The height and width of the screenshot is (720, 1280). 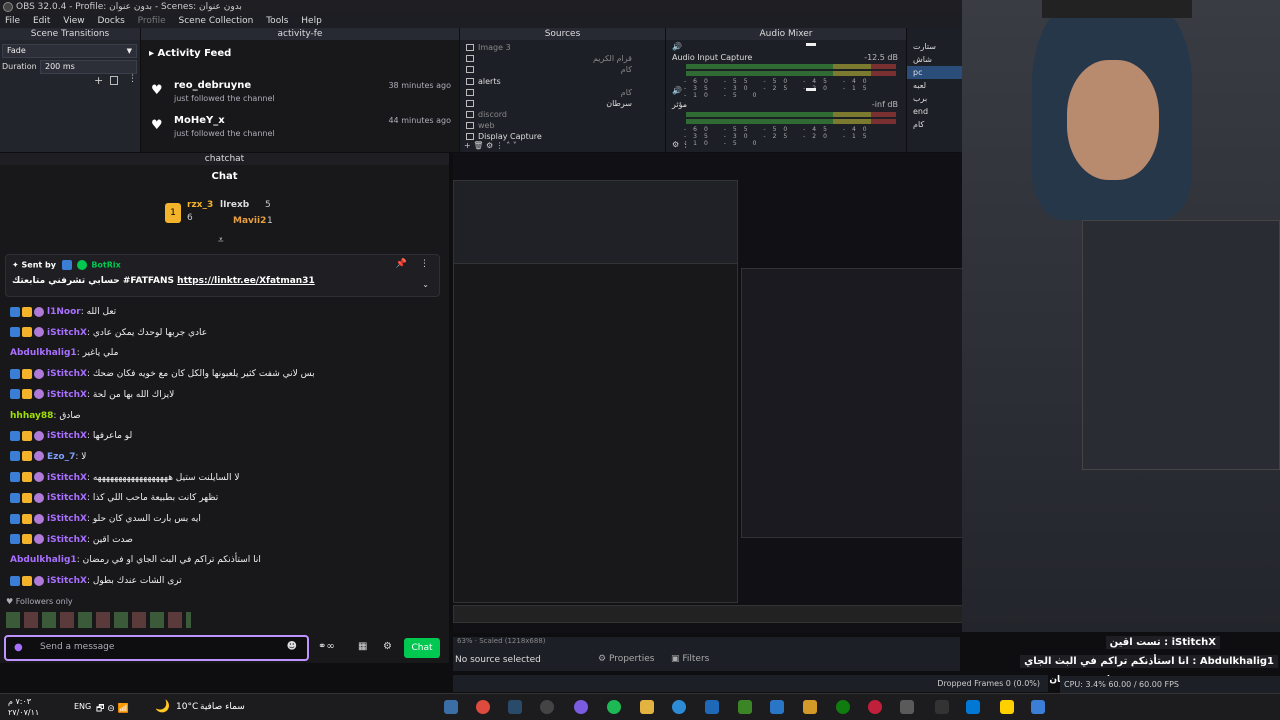 I want to click on source-item: سرطان, so click(x=562, y=103).